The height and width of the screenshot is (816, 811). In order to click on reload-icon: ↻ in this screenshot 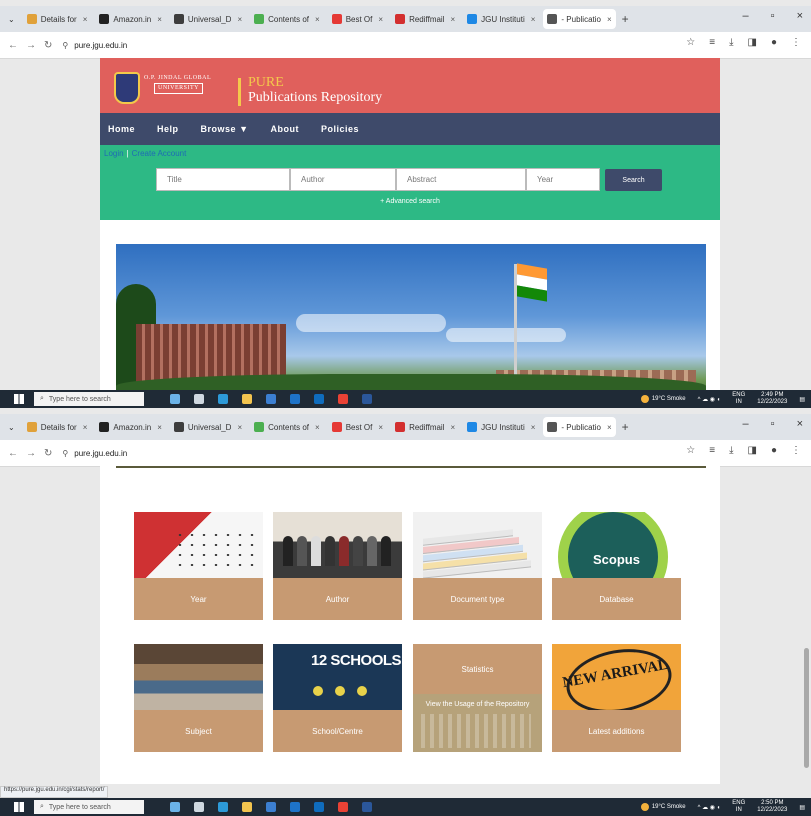, I will do `click(48, 453)`.